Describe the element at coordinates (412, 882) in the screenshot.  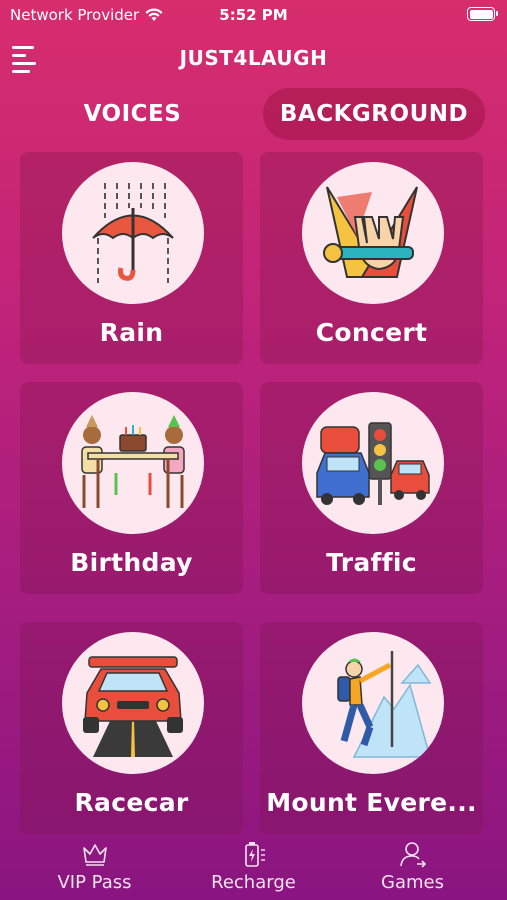
I see `nav-label: Games` at that location.